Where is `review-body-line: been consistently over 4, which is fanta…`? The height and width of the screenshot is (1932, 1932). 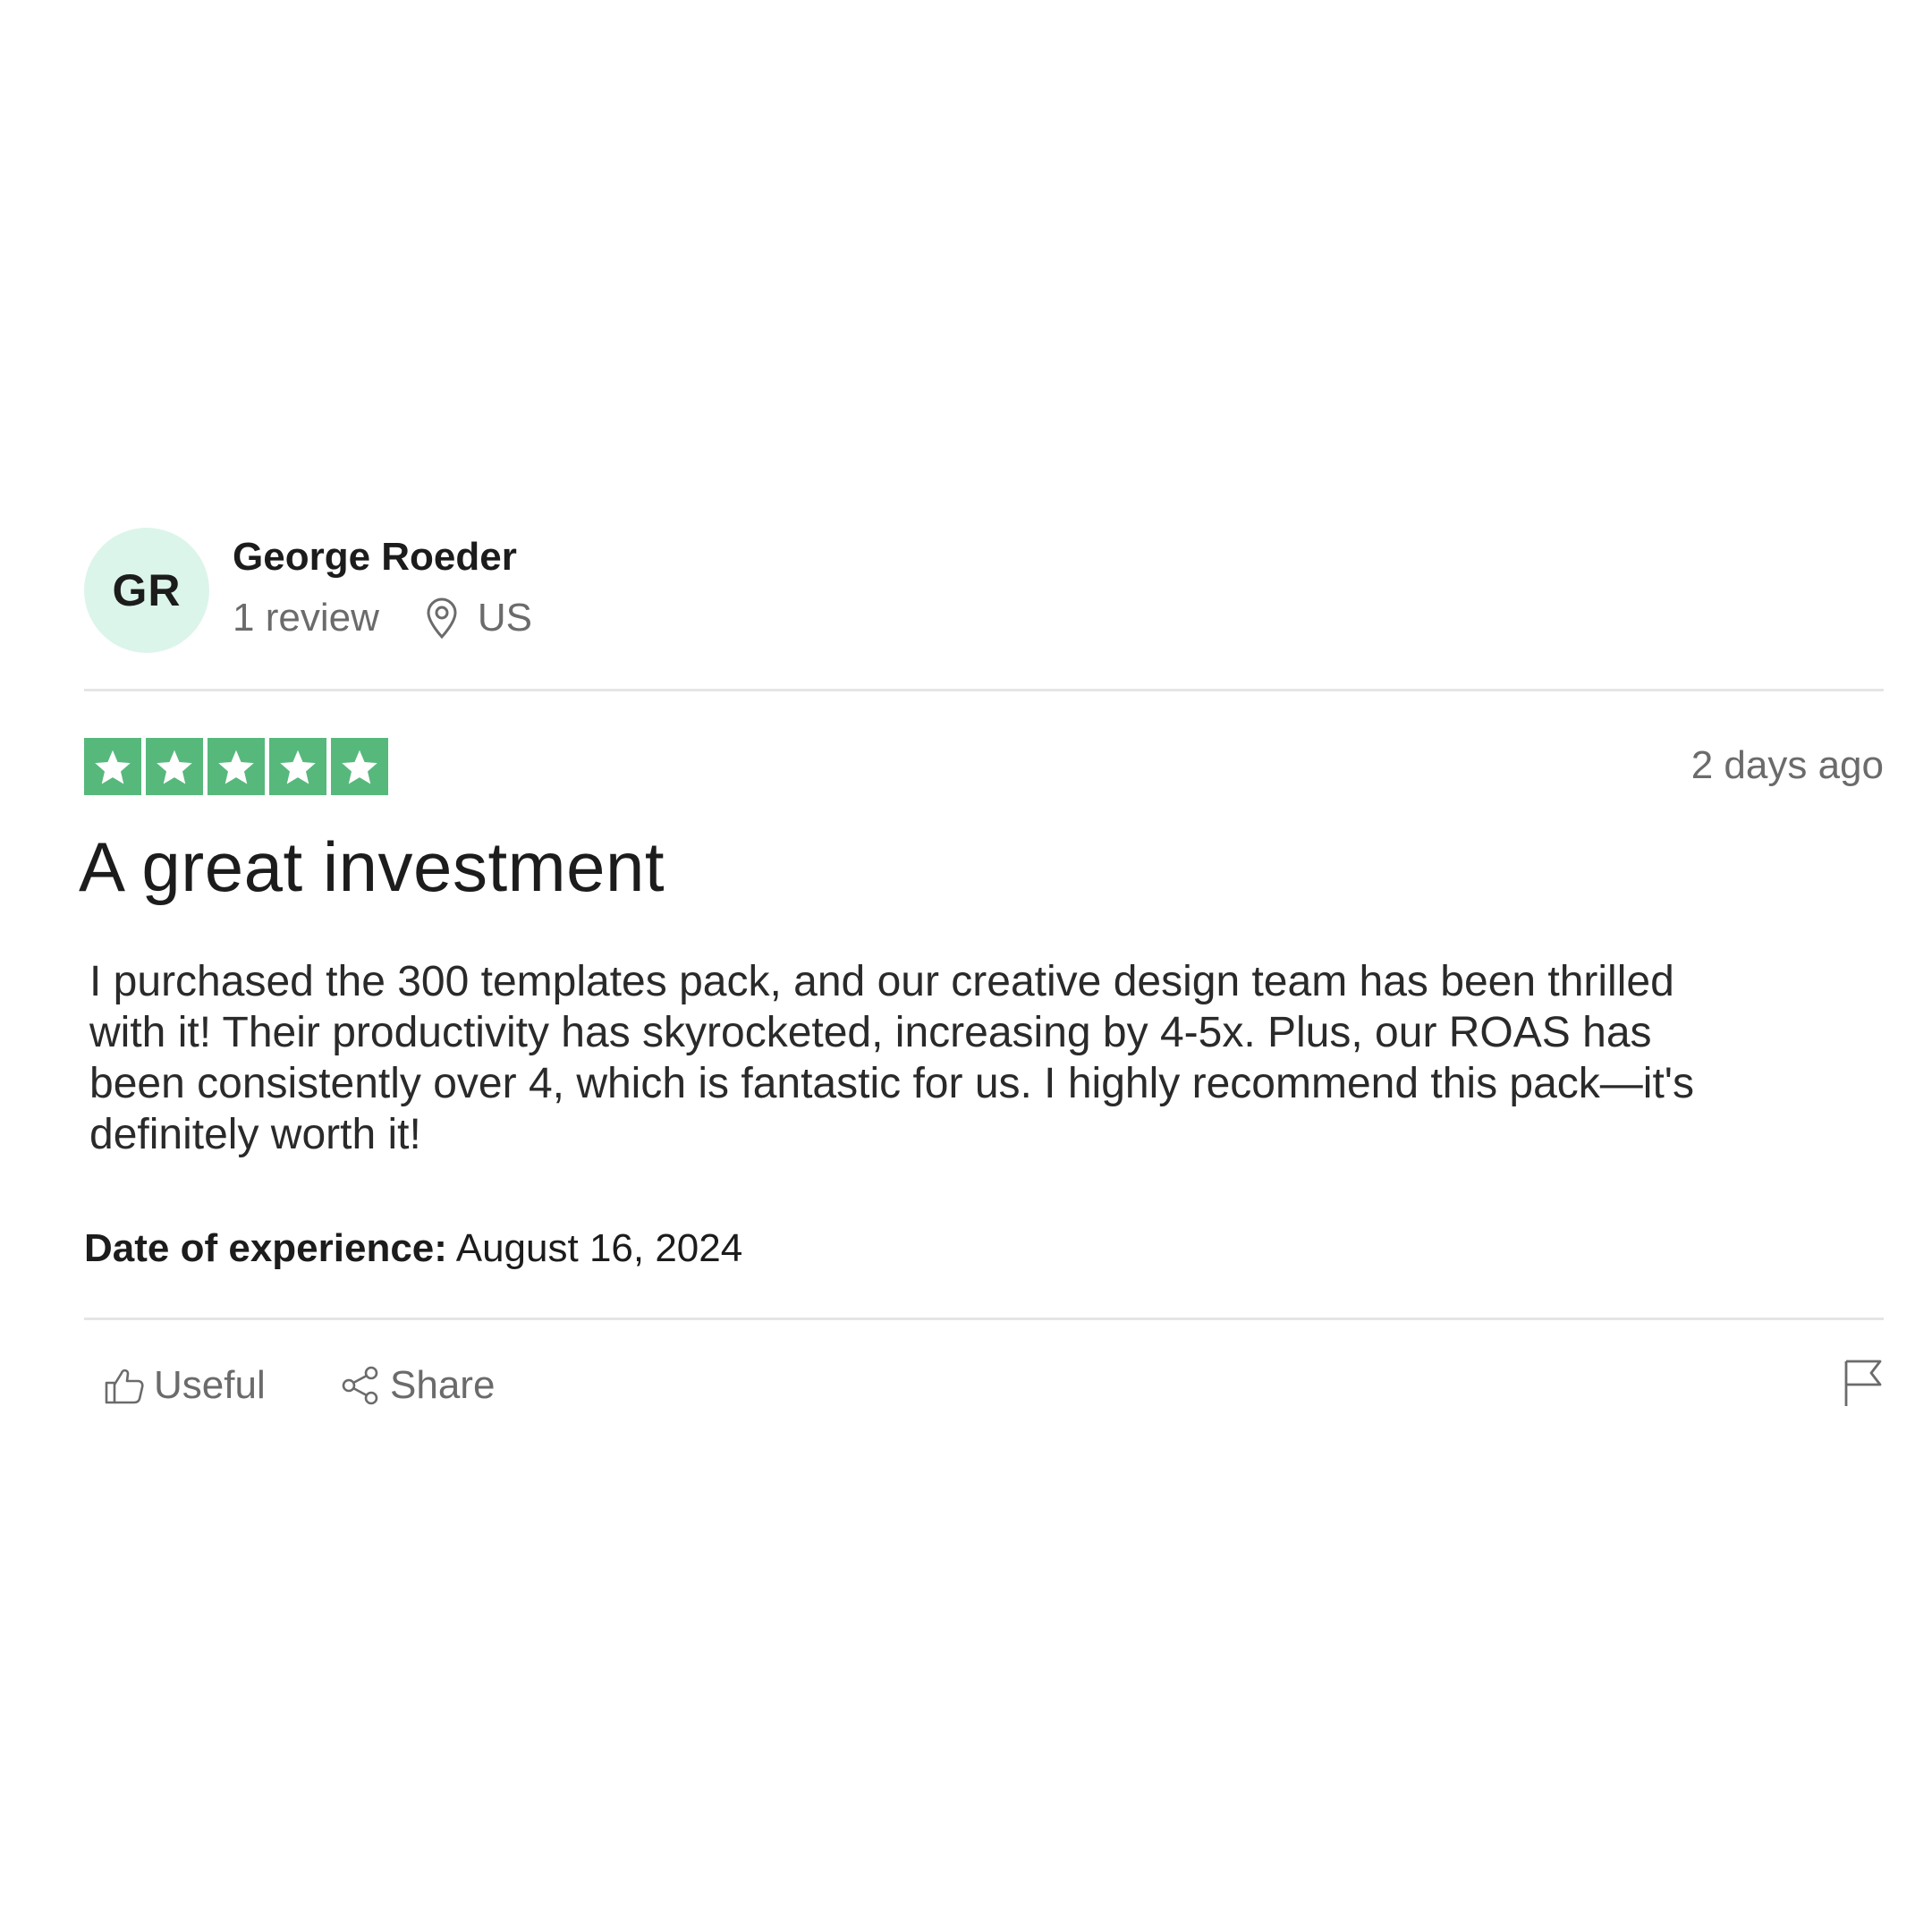 review-body-line: been consistently over 4, which is fanta… is located at coordinates (891, 1083).